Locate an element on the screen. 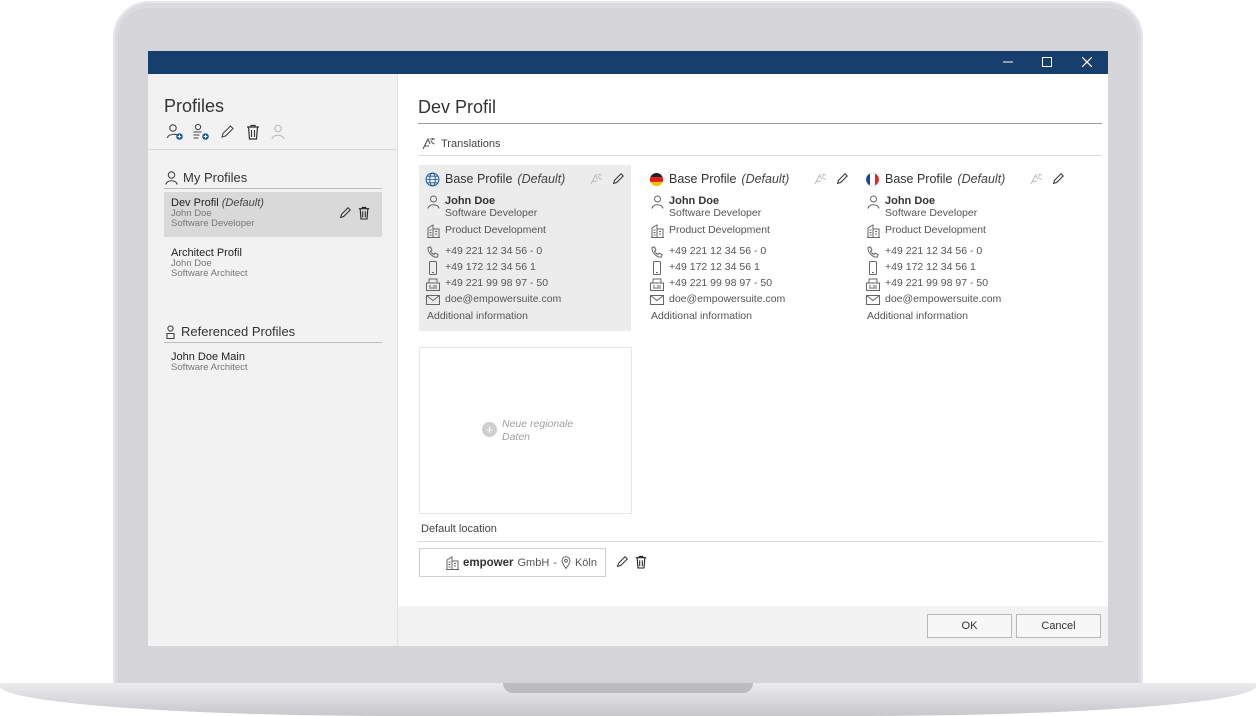  minimize-button is located at coordinates (1008, 62).